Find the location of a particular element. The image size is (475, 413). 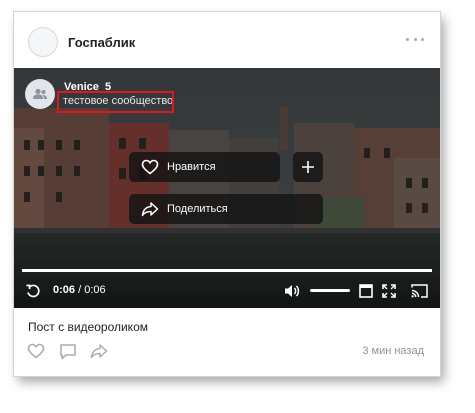

post-caption: Пост с видеороликом is located at coordinates (88, 327).